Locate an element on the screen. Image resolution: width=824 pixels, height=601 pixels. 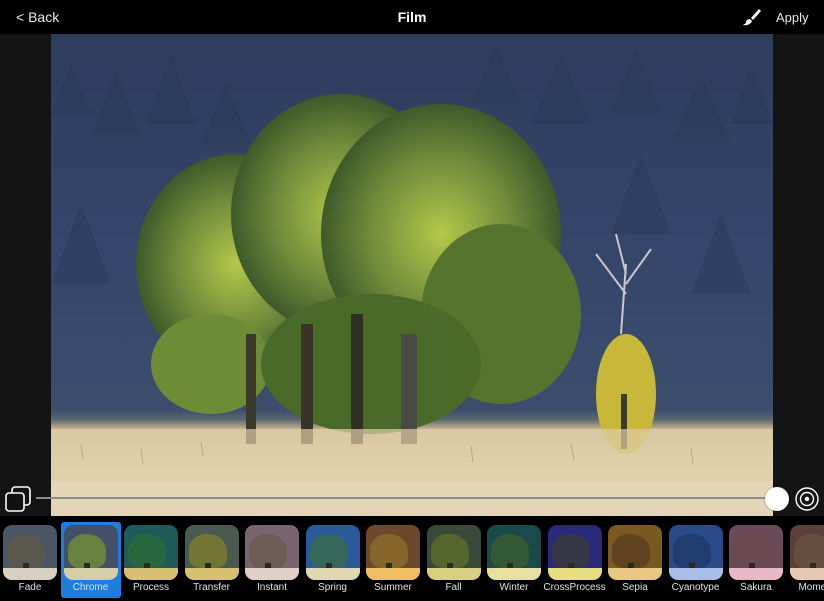
target-icon is located at coordinates (807, 499).